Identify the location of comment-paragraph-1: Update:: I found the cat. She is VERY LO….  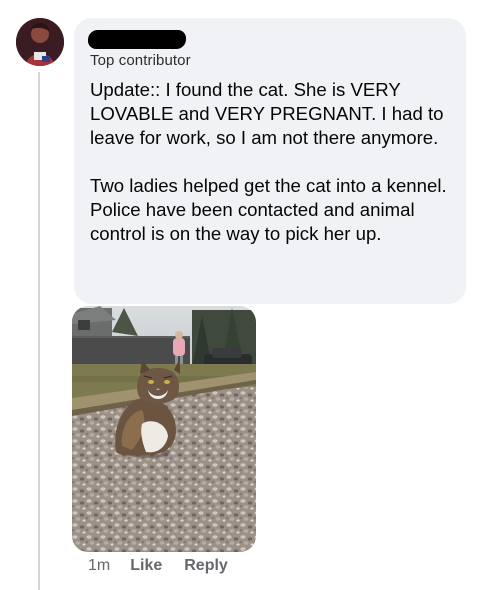
(267, 113).